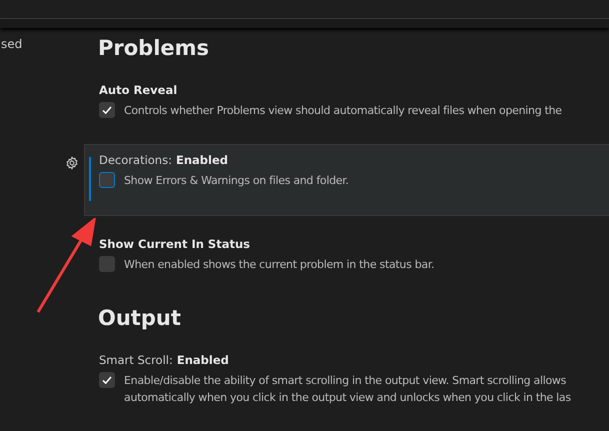 The height and width of the screenshot is (431, 609). Describe the element at coordinates (175, 244) in the screenshot. I see `setting-label: Show Current In Status` at that location.